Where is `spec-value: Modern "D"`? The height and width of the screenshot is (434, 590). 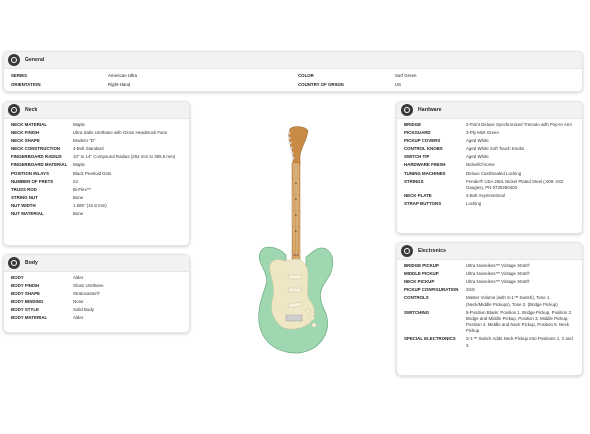
spec-value: Modern "D" is located at coordinates (84, 141).